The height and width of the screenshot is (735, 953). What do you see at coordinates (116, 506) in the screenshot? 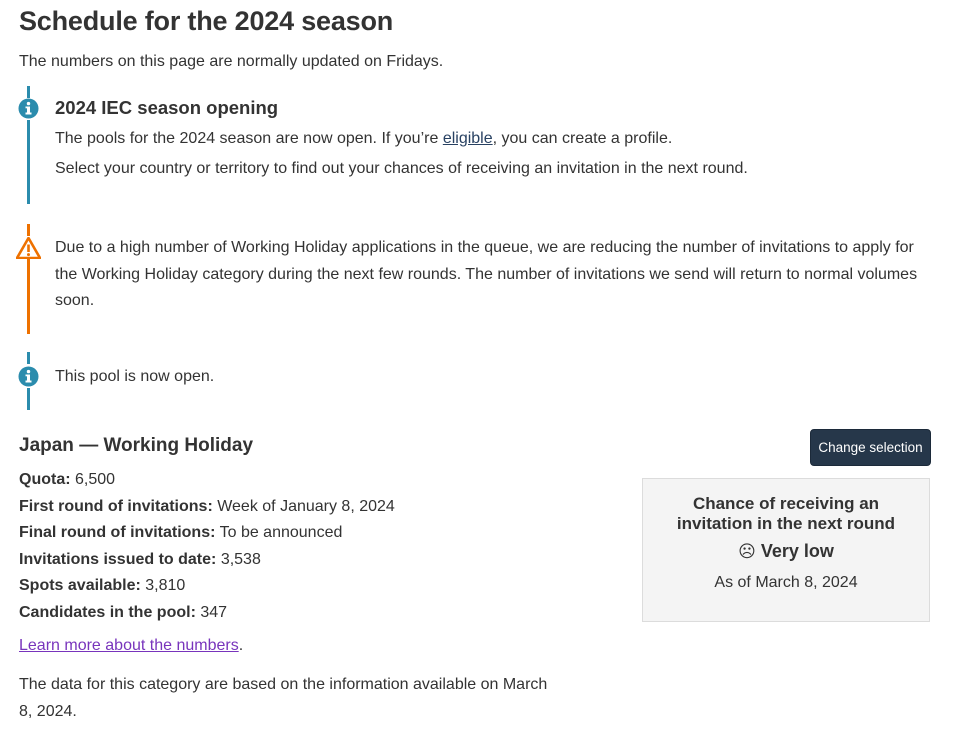
I see `stat-label: First round of invitations:` at bounding box center [116, 506].